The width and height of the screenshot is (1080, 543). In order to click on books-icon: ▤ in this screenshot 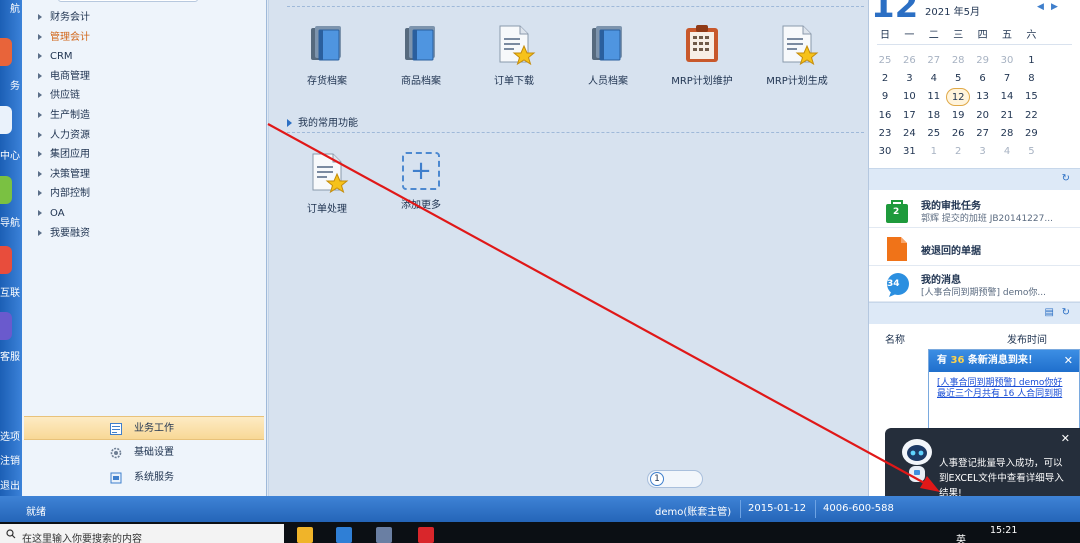, I will do `click(1049, 312)`.